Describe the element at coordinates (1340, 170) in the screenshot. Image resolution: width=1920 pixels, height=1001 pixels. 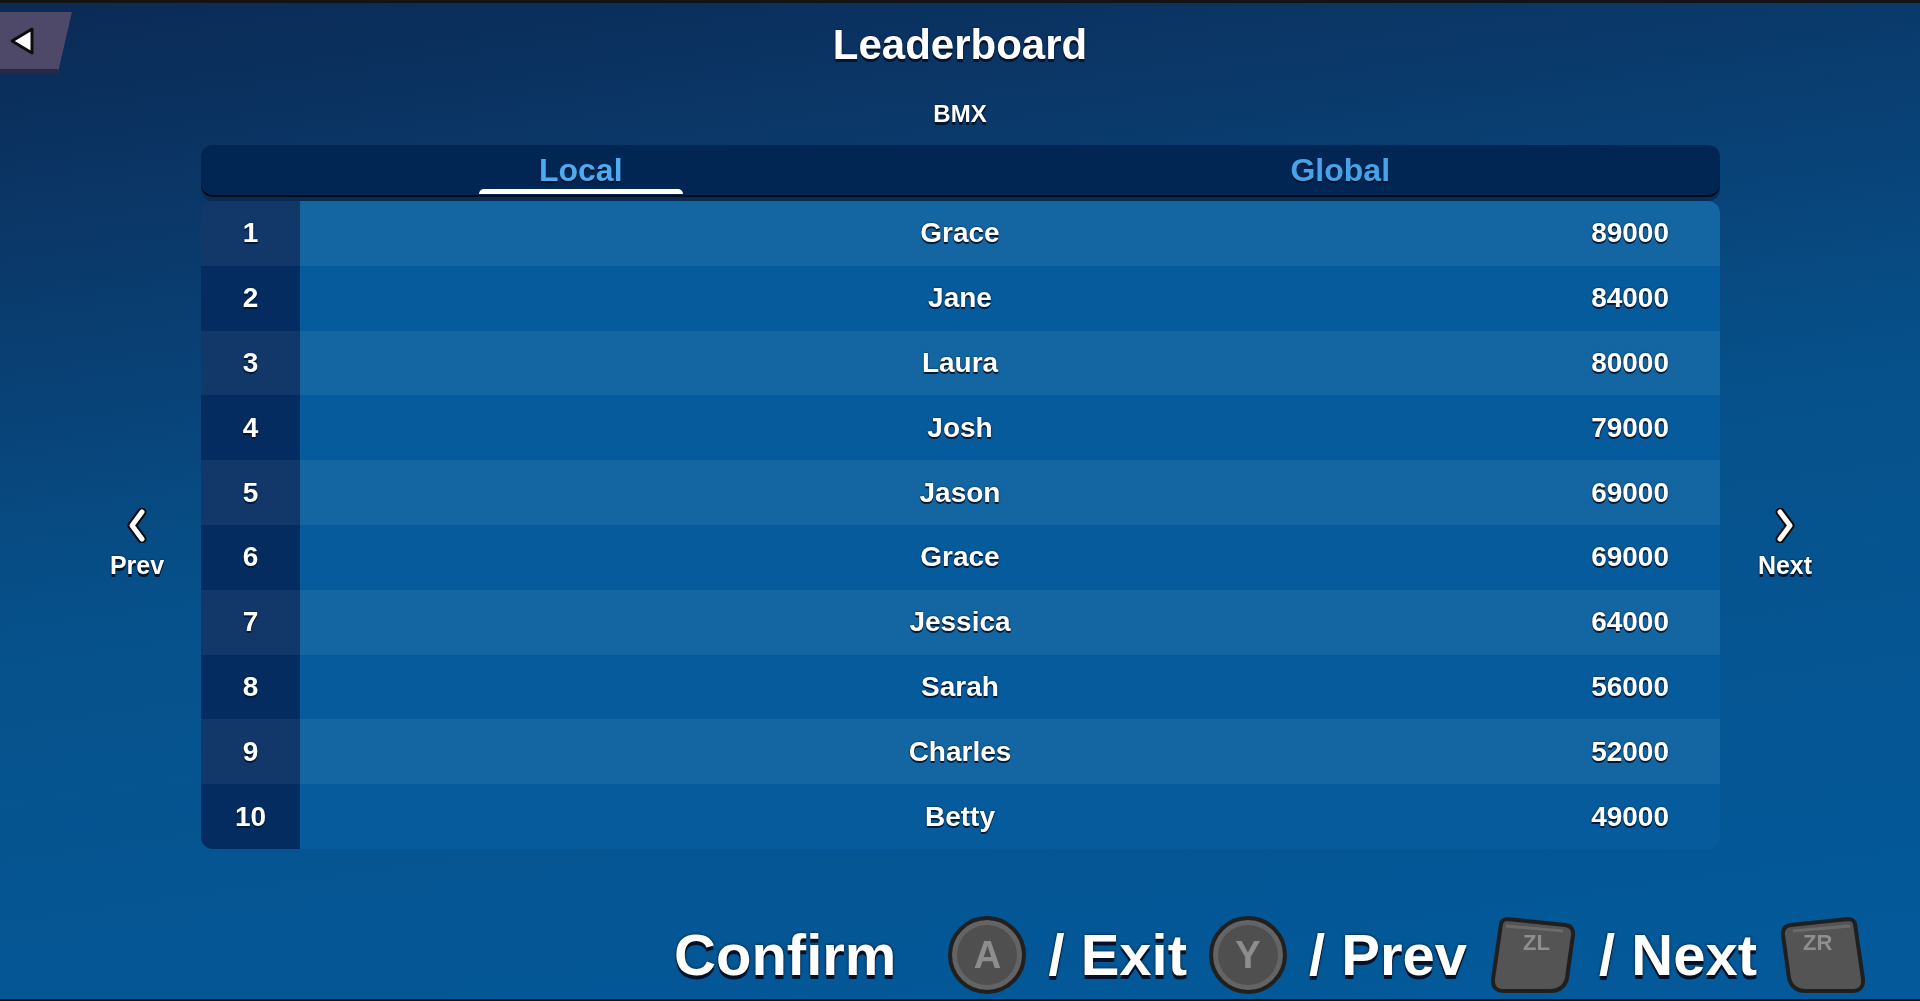
I see `tab: Global` at that location.